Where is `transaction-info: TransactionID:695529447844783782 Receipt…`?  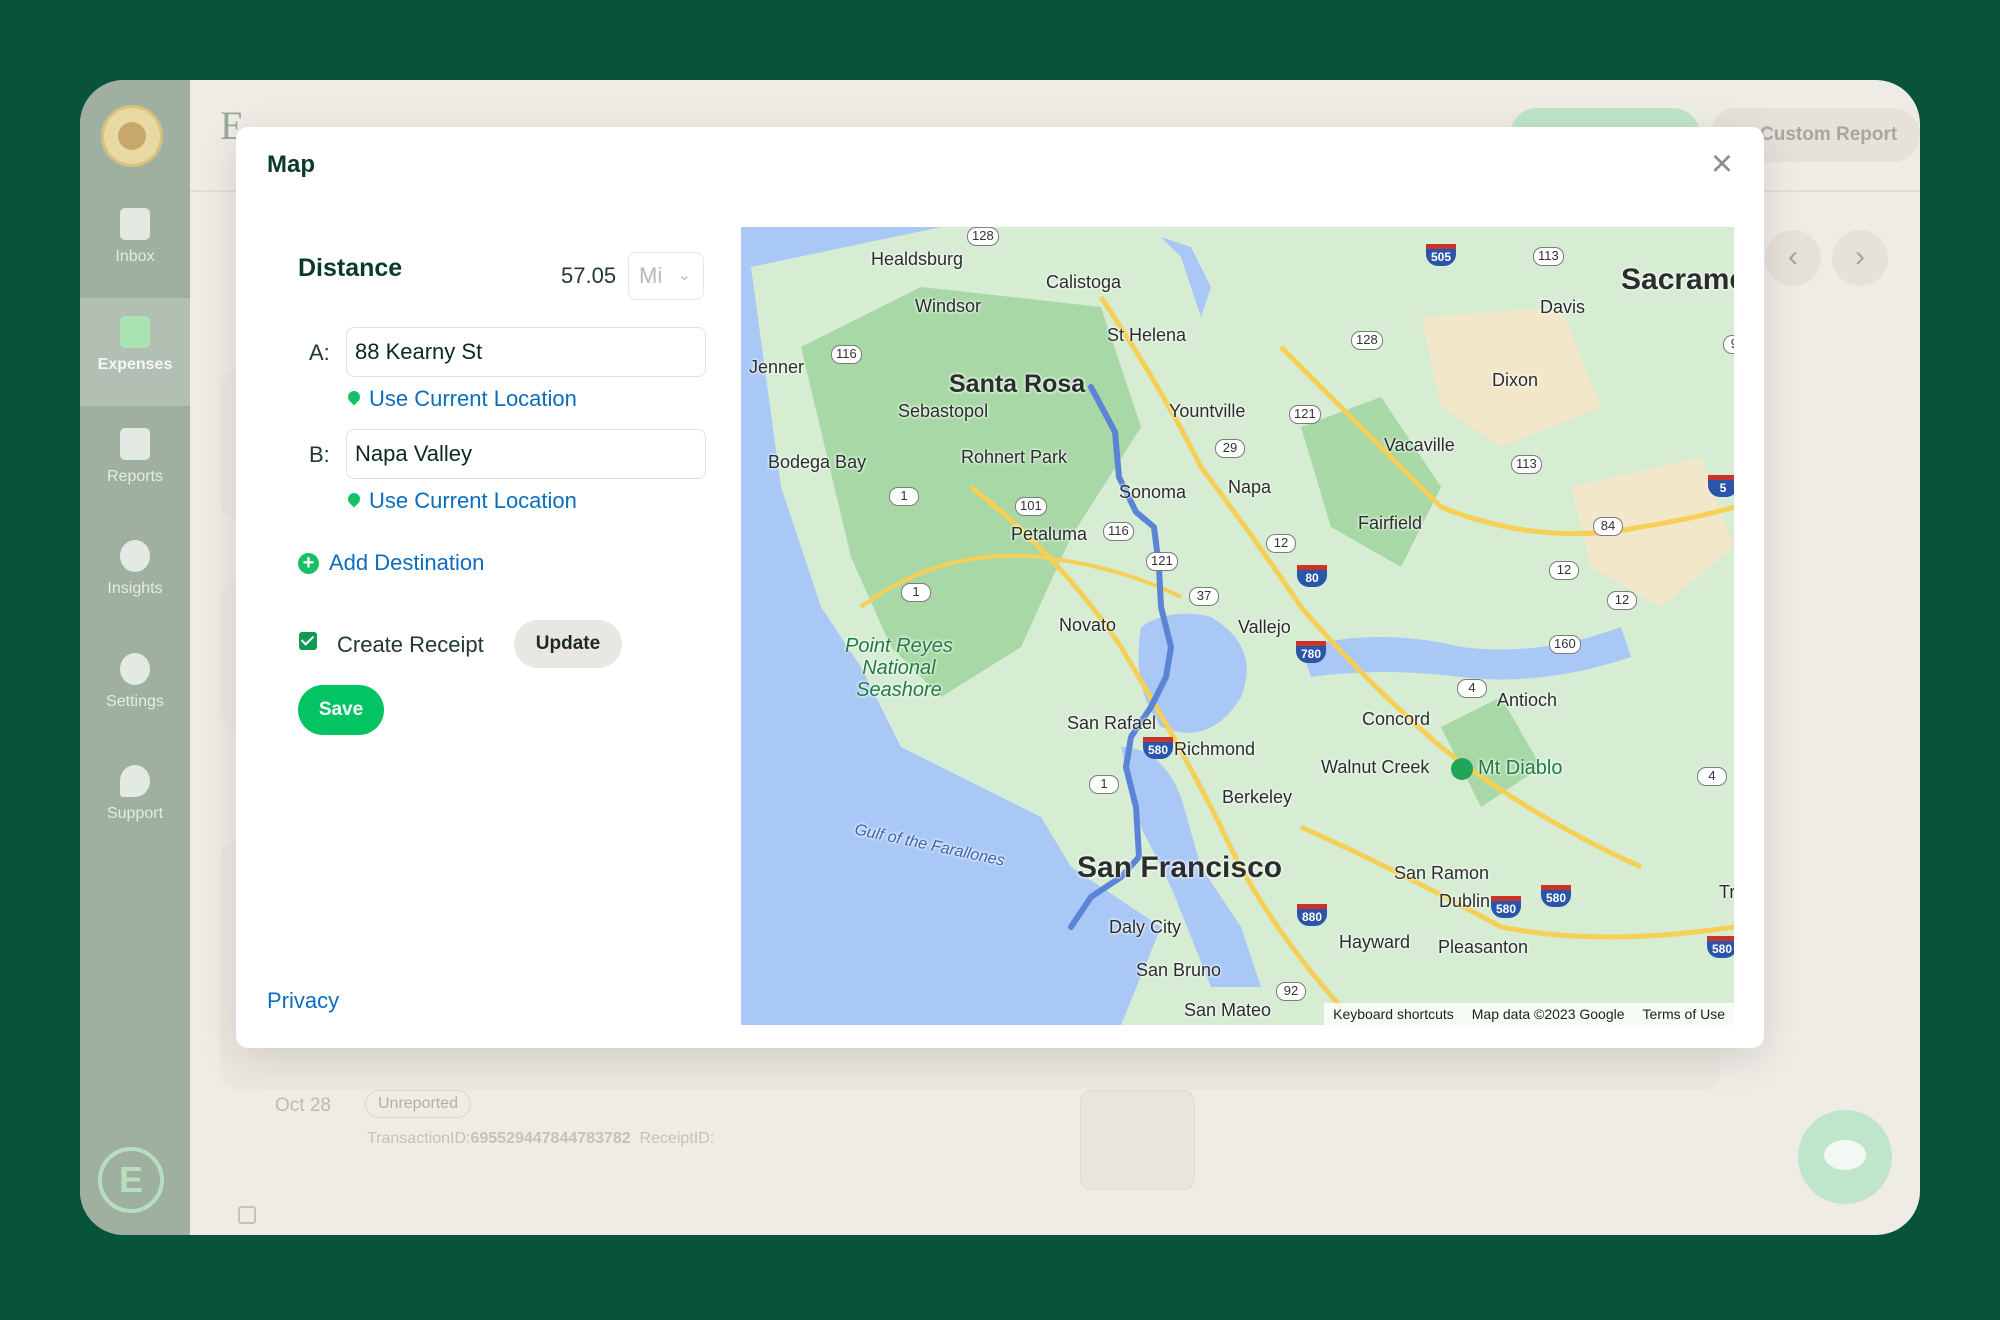 transaction-info: TransactionID:695529447844783782 Receipt… is located at coordinates (540, 1139).